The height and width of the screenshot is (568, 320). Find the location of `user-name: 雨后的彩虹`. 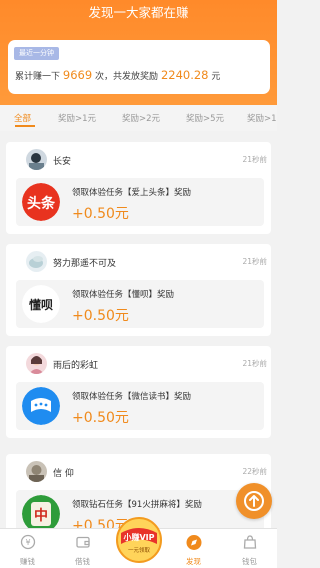

user-name: 雨后的彩虹 is located at coordinates (76, 366).